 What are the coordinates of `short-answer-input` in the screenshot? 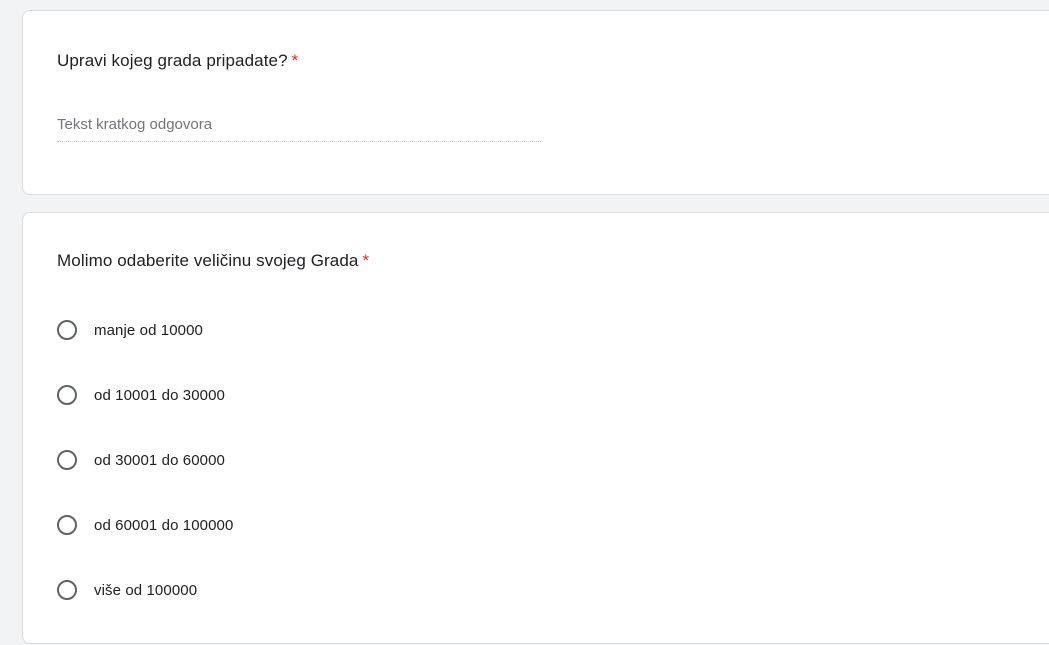 It's located at (299, 124).